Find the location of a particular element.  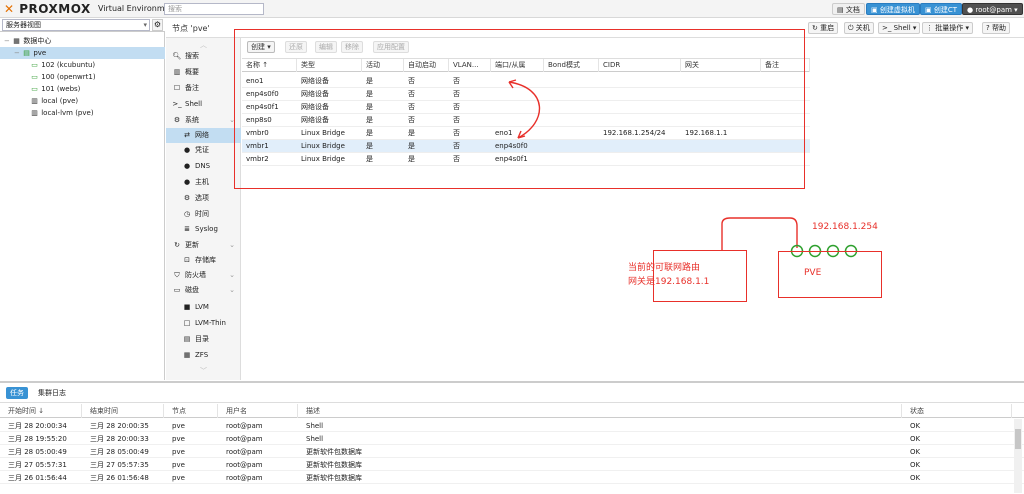

cell-start: 三月 28 20:00:34 is located at coordinates (37, 426).